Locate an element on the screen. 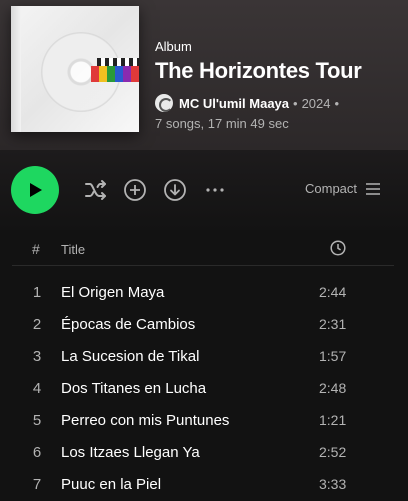 The image size is (408, 501). download-icon is located at coordinates (175, 190).